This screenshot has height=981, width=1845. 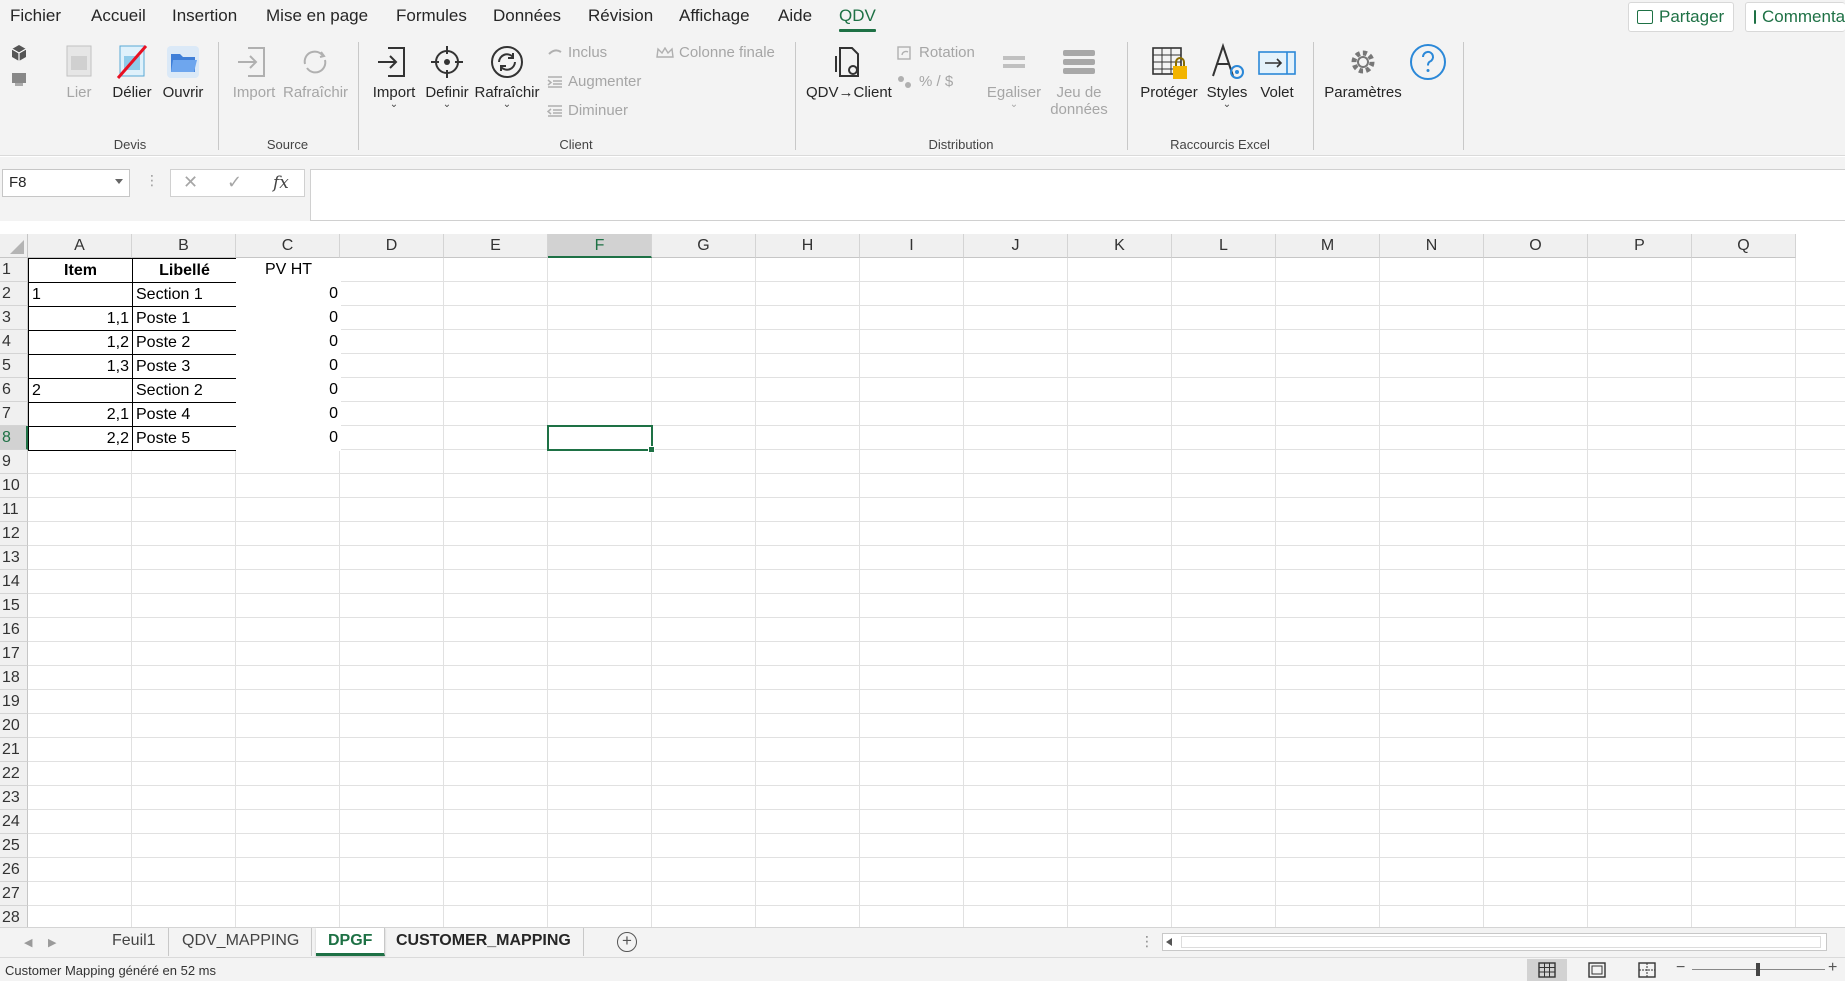 I want to click on row-header: 12, so click(x=14, y=534).